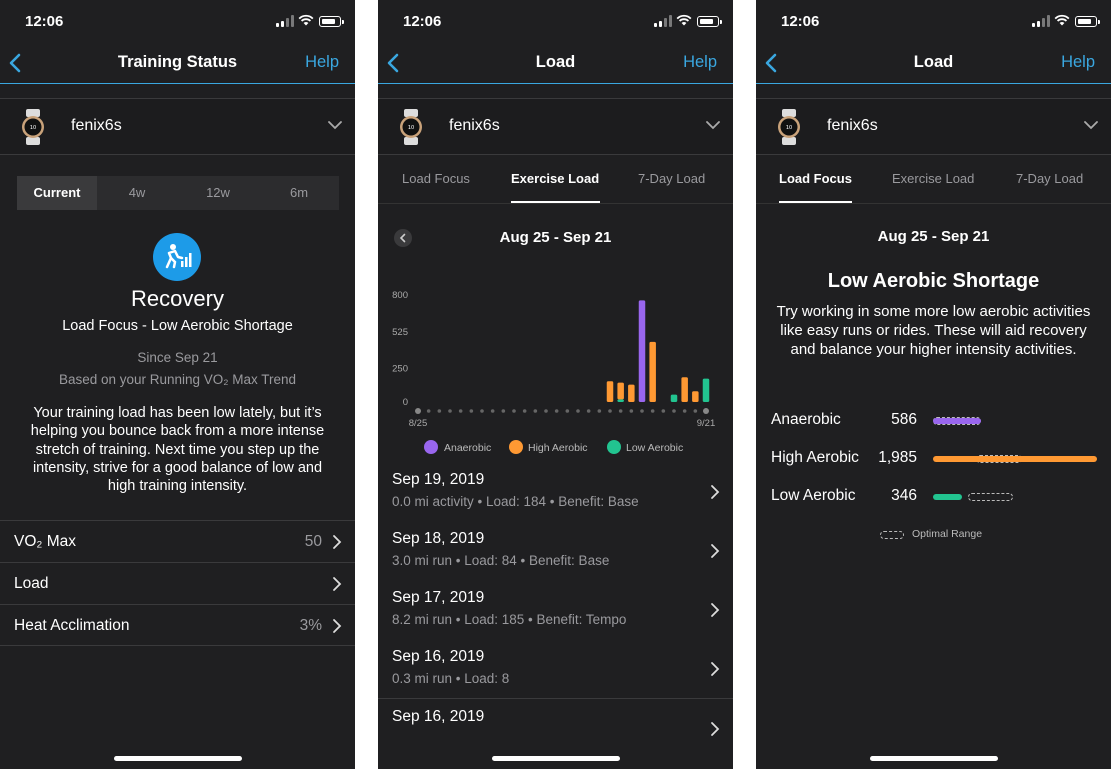 The width and height of the screenshot is (1111, 769). I want to click on focus-value: 1,985, so click(897, 457).